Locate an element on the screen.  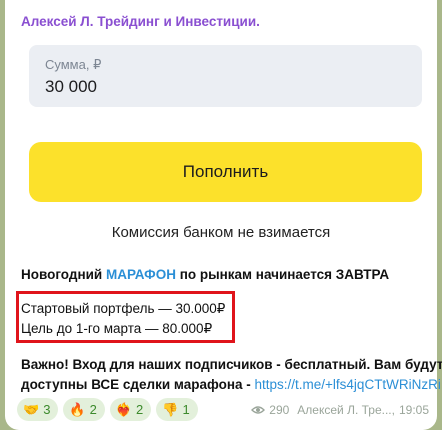
eye-icon is located at coordinates (258, 410).